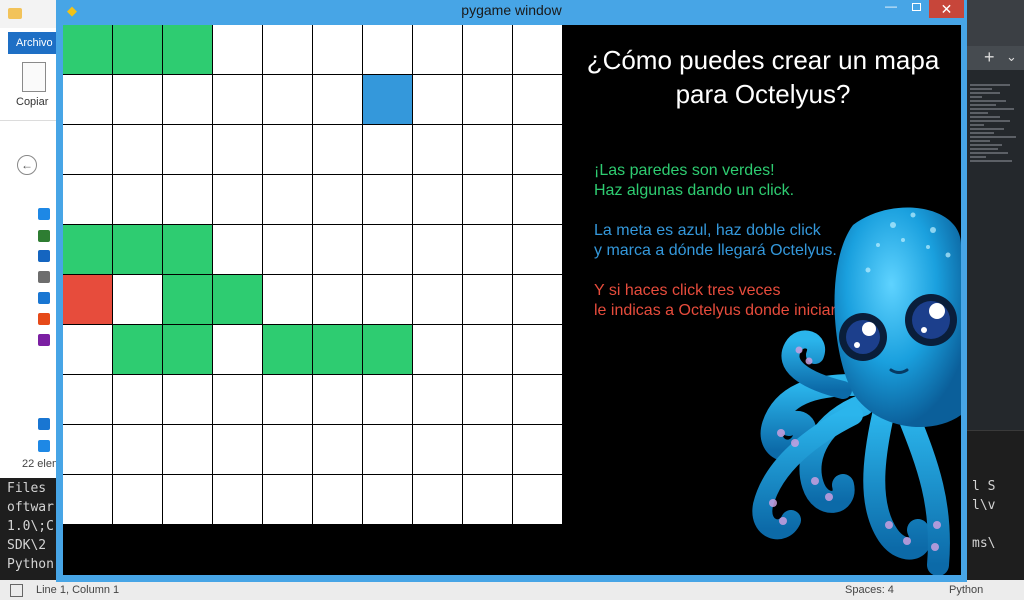 This screenshot has width=1024, height=600. Describe the element at coordinates (16, 590) in the screenshot. I see `panel-toggle-icon` at that location.